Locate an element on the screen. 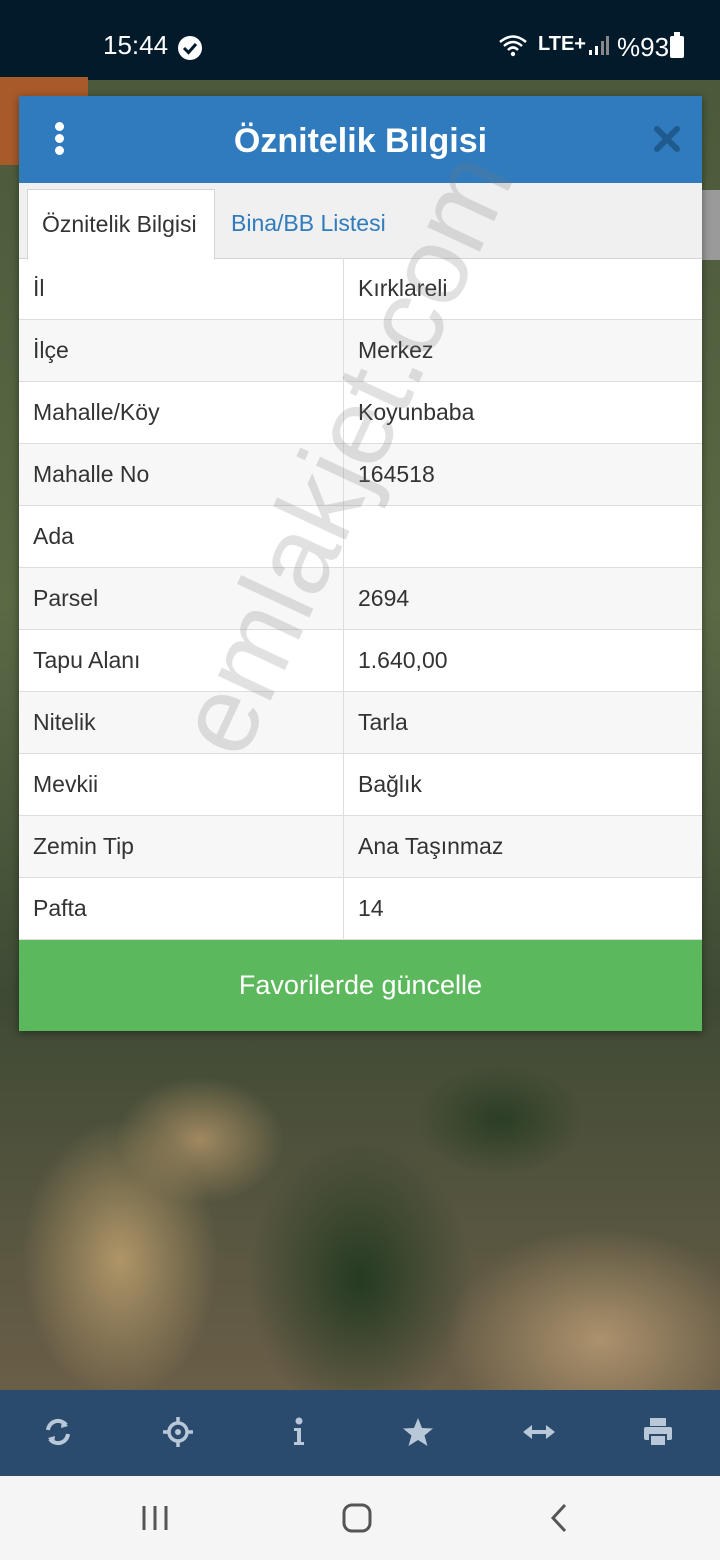  attribute-row: Ada is located at coordinates (360, 536).